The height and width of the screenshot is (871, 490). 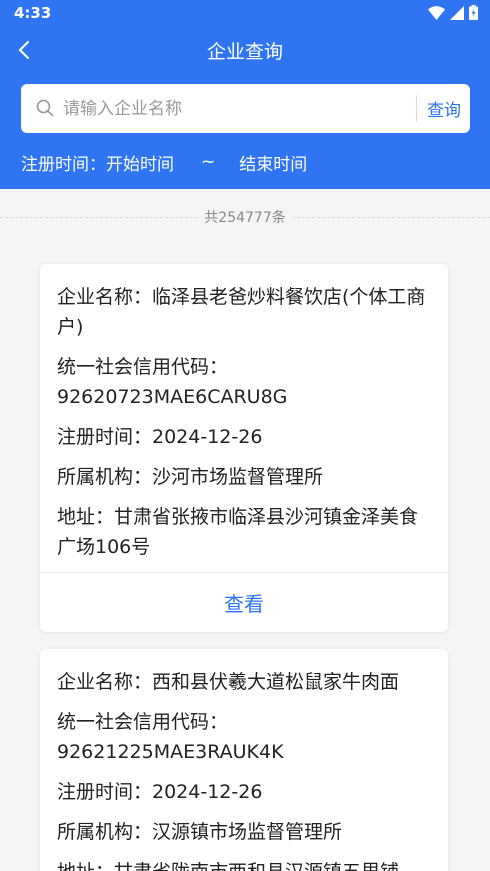 I want to click on view-button: 查看, so click(x=244, y=602).